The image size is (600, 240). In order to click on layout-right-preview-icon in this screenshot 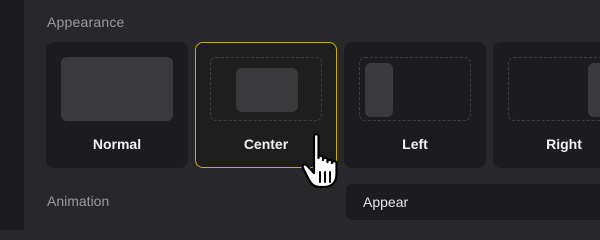, I will do `click(554, 89)`.